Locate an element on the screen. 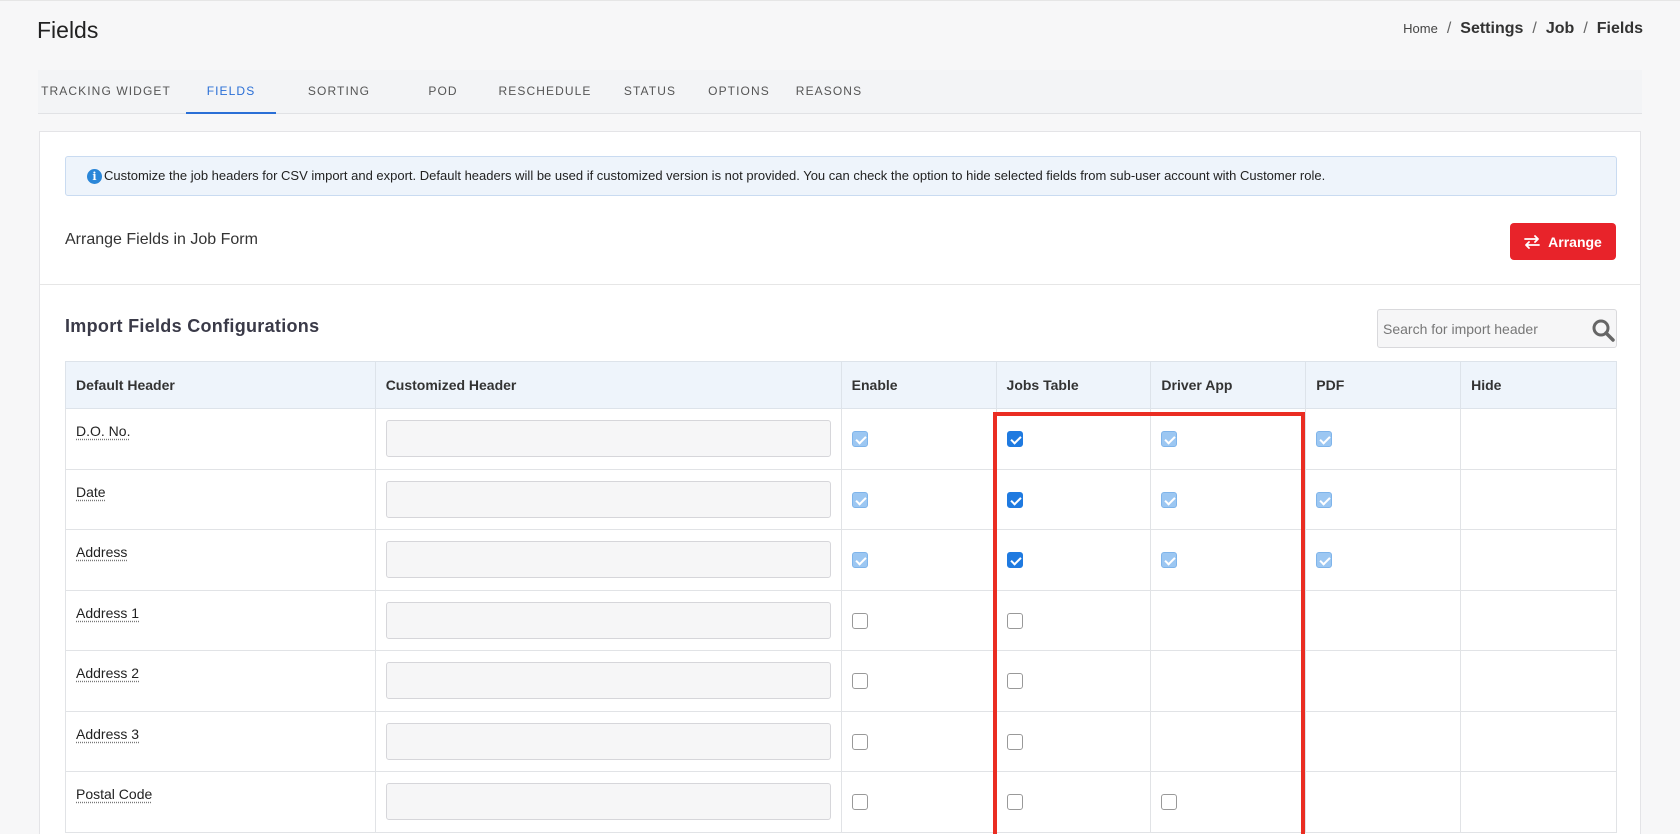 Image resolution: width=1680 pixels, height=834 pixels. default-header-cell: D.O. No. is located at coordinates (220, 439).